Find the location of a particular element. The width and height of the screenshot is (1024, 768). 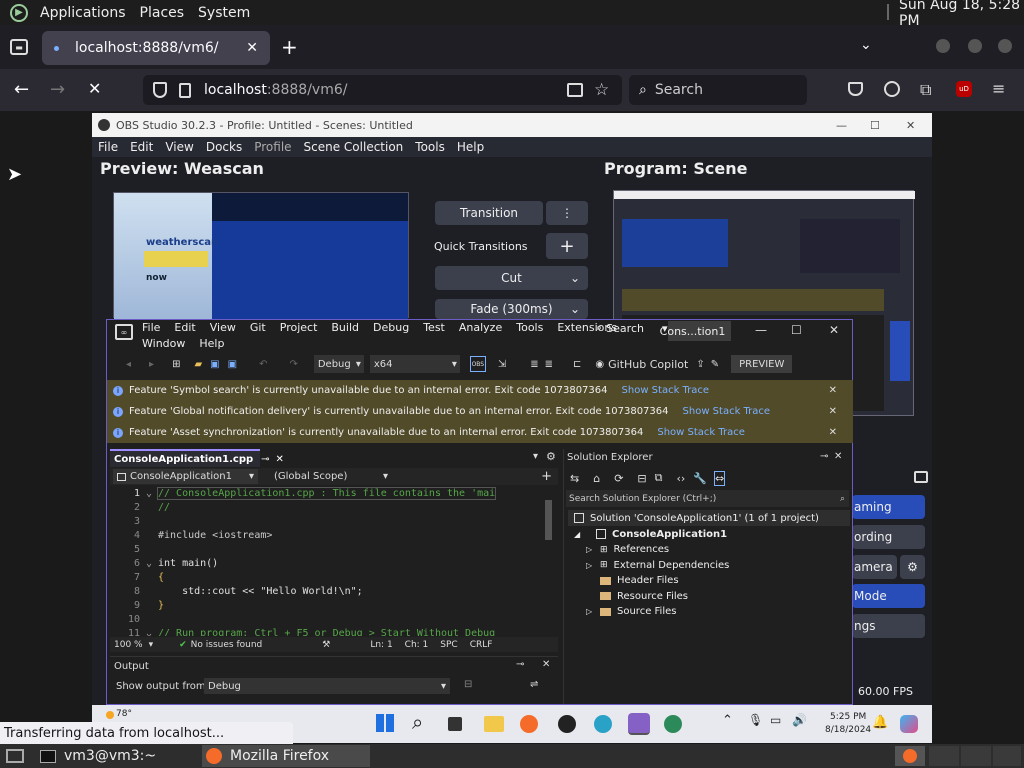

toolbar-forward-icon: ▸ is located at coordinates (151, 364).